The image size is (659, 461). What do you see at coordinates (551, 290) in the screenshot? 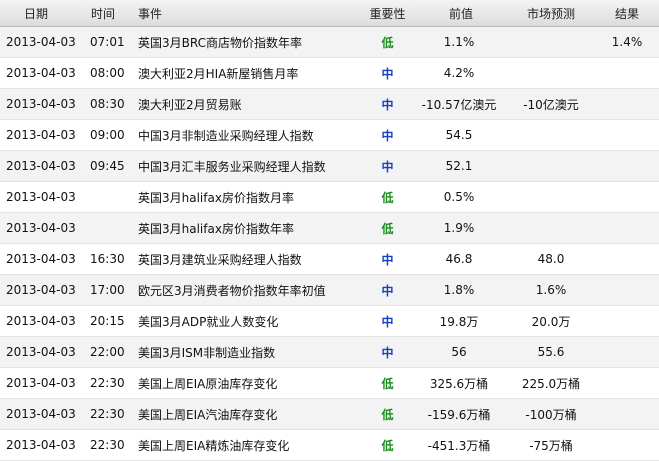
I see `cell-forecast: 1.6%` at bounding box center [551, 290].